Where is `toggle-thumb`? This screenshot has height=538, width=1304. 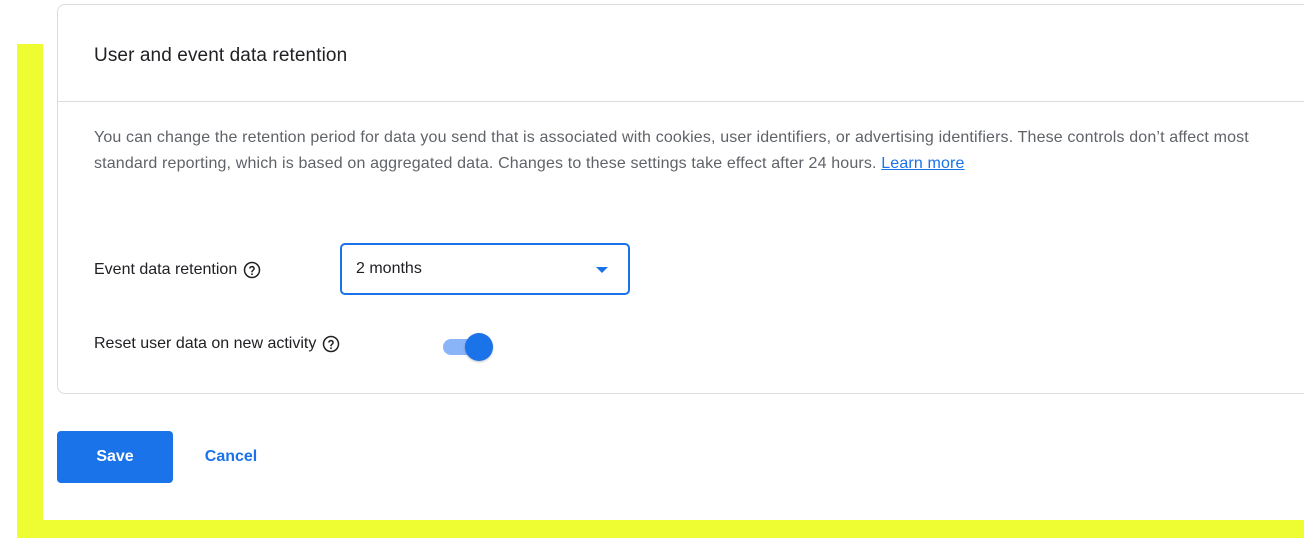 toggle-thumb is located at coordinates (479, 347).